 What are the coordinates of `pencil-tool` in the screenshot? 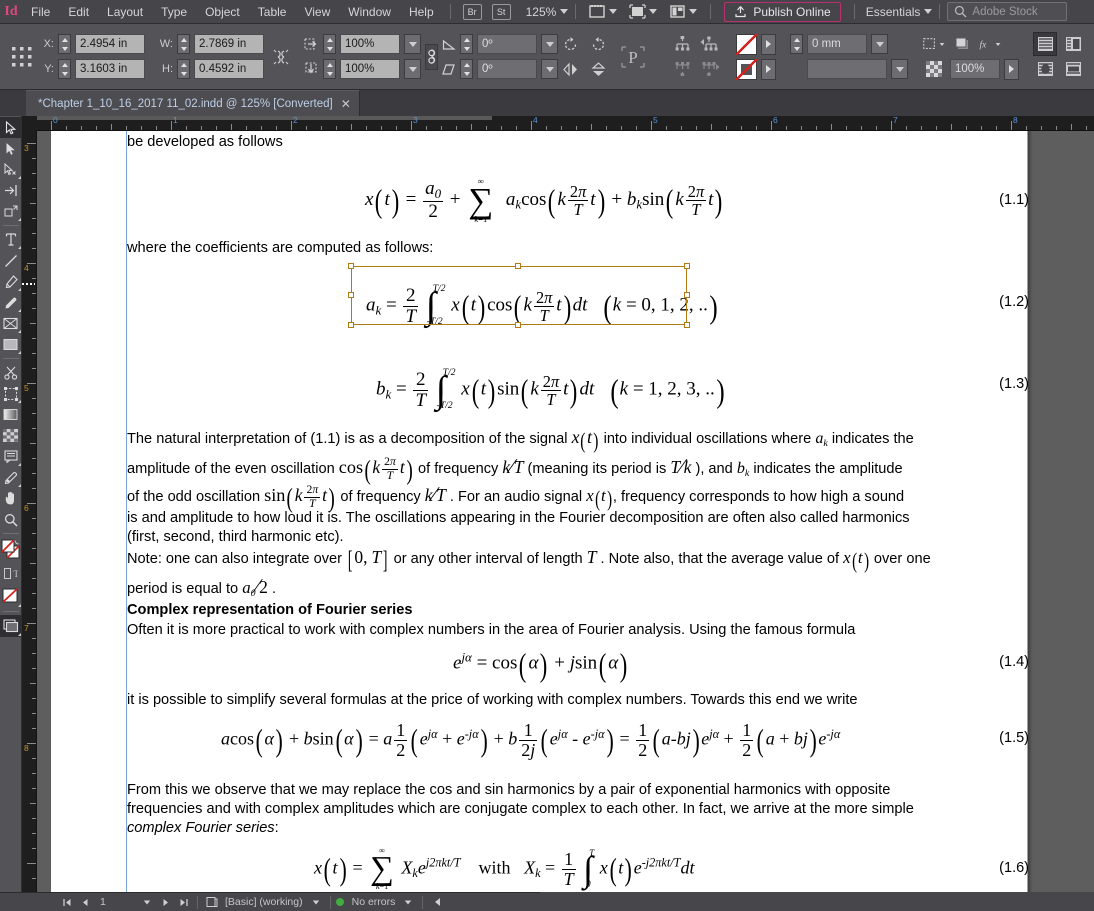 It's located at (11, 302).